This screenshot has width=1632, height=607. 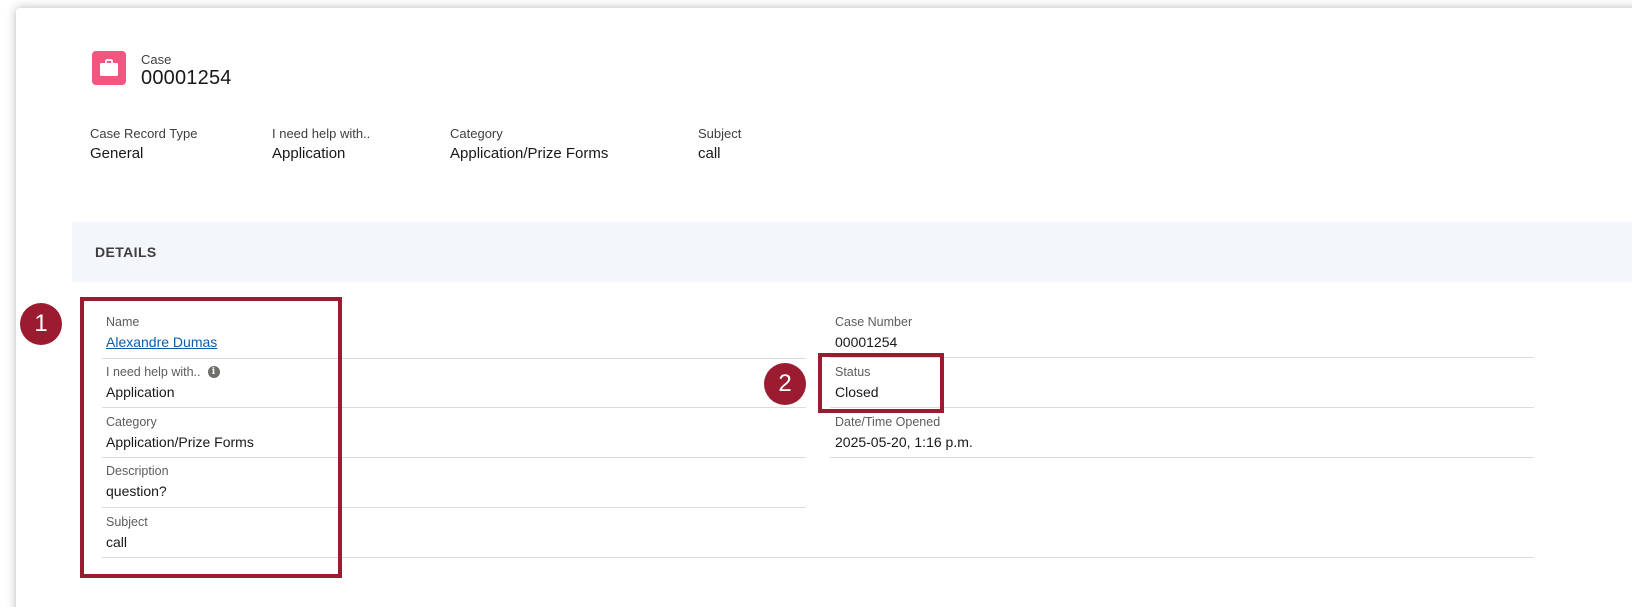 I want to click on highlight-value: General, so click(x=117, y=153).